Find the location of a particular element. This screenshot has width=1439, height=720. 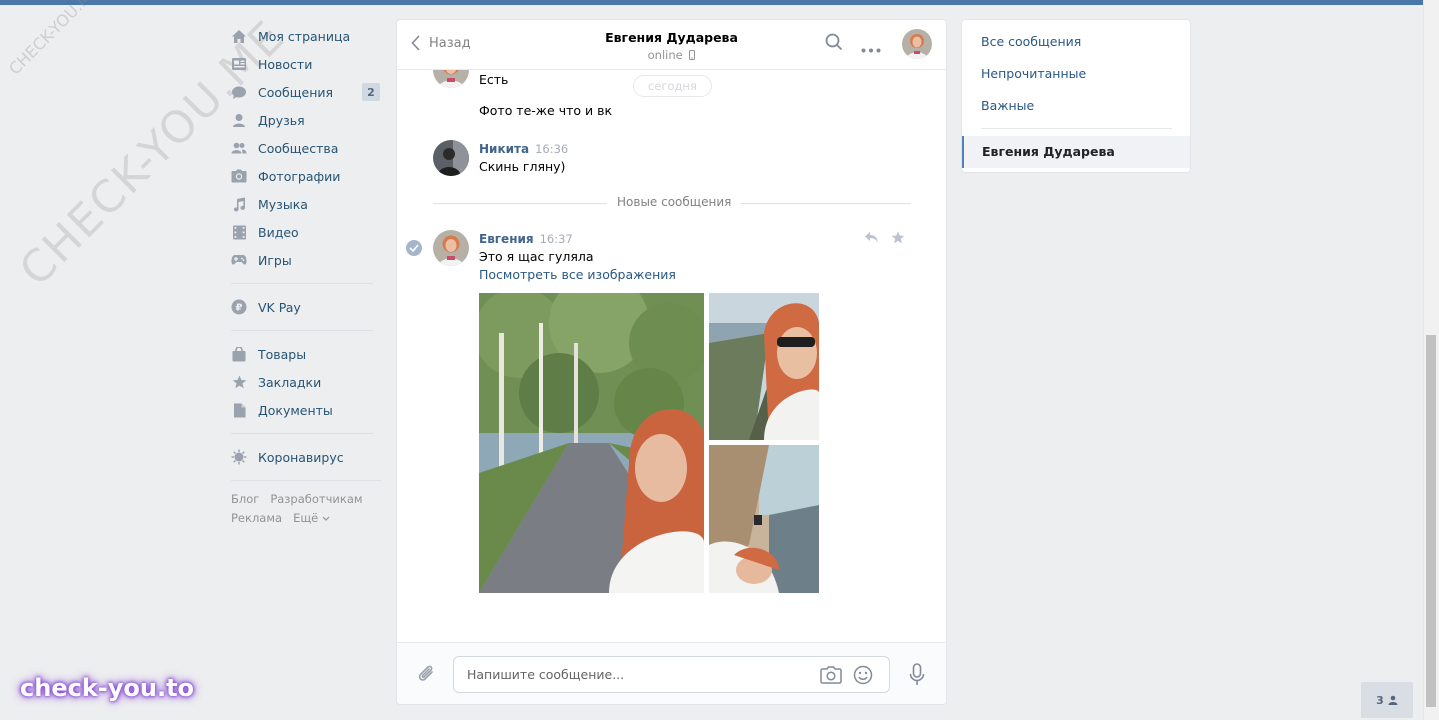

nav-label: Моя страница is located at coordinates (304, 36).